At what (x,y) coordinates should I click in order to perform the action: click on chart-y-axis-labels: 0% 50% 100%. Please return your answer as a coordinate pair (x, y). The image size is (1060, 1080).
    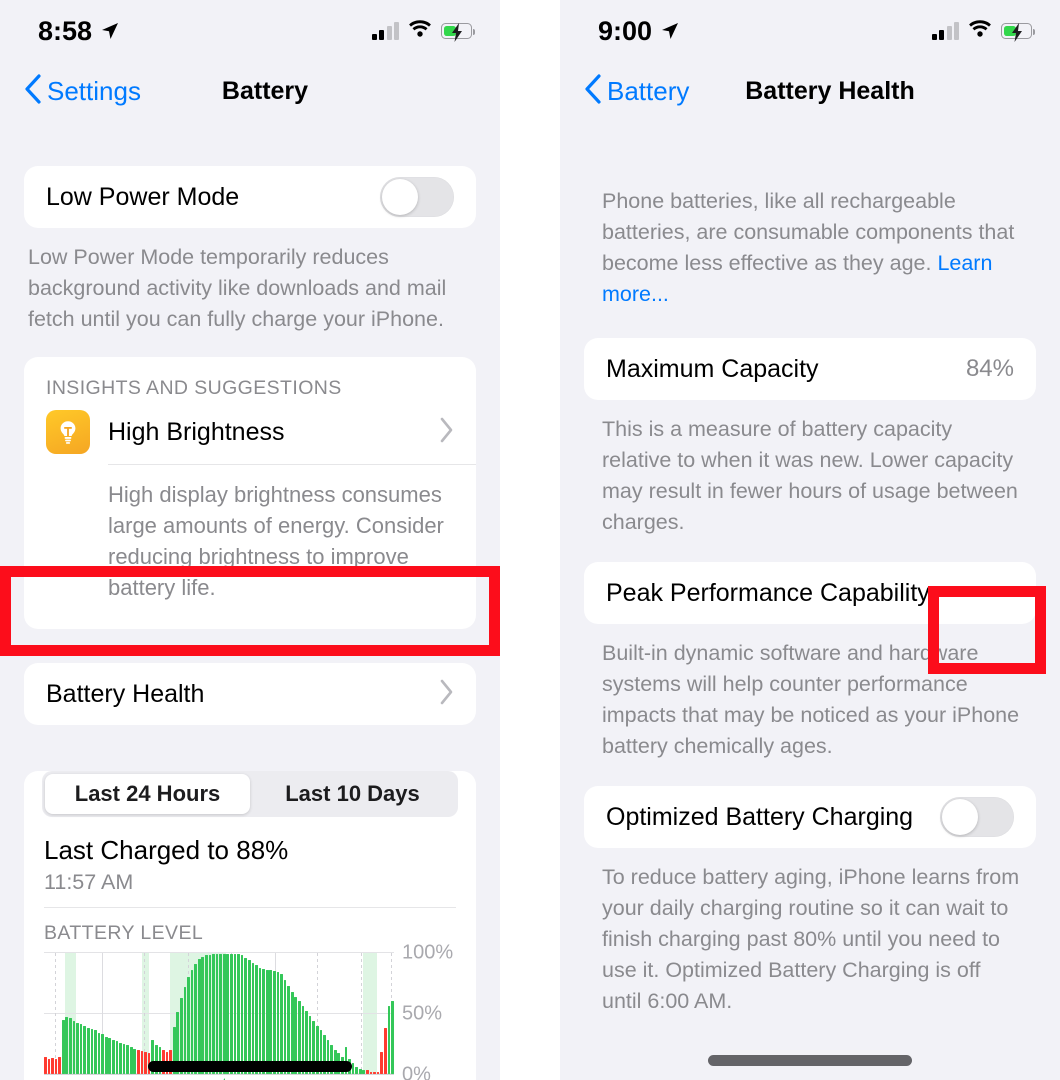
    Looking at the image, I should click on (425, 1011).